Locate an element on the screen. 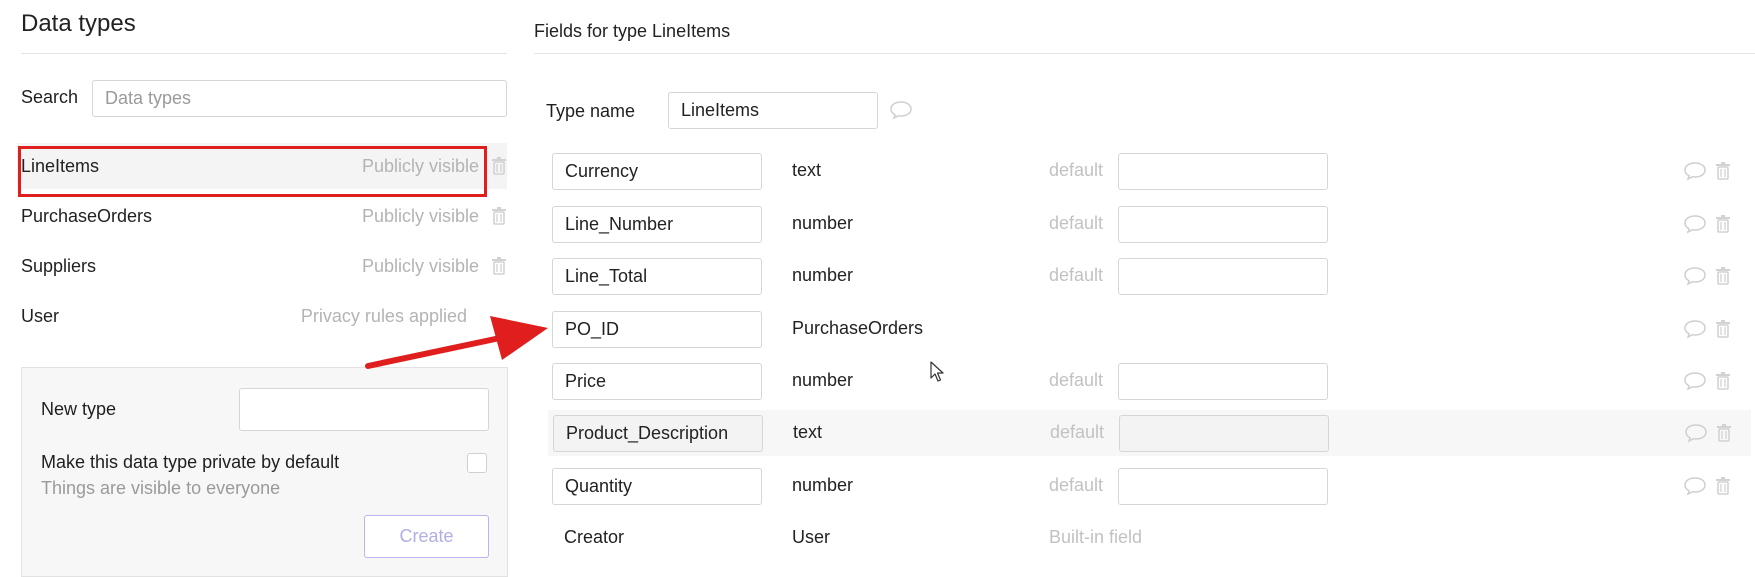 The width and height of the screenshot is (1755, 577). type-name-input: LineItems is located at coordinates (773, 110).